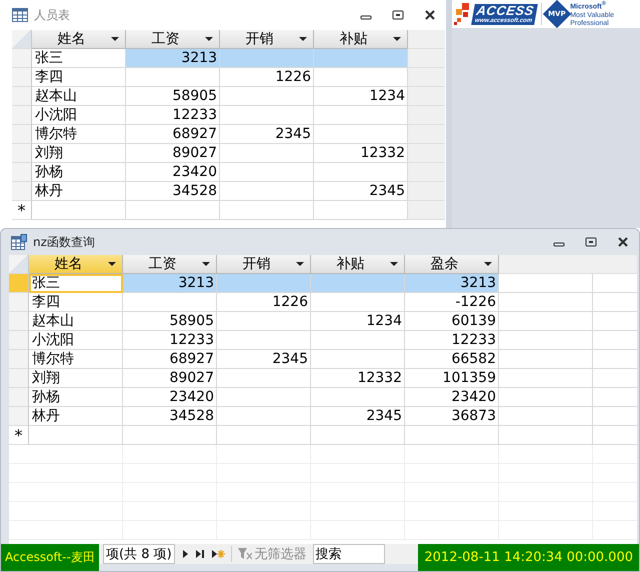 The height and width of the screenshot is (572, 640). Describe the element at coordinates (199, 554) in the screenshot. I see `last-record-icon` at that location.